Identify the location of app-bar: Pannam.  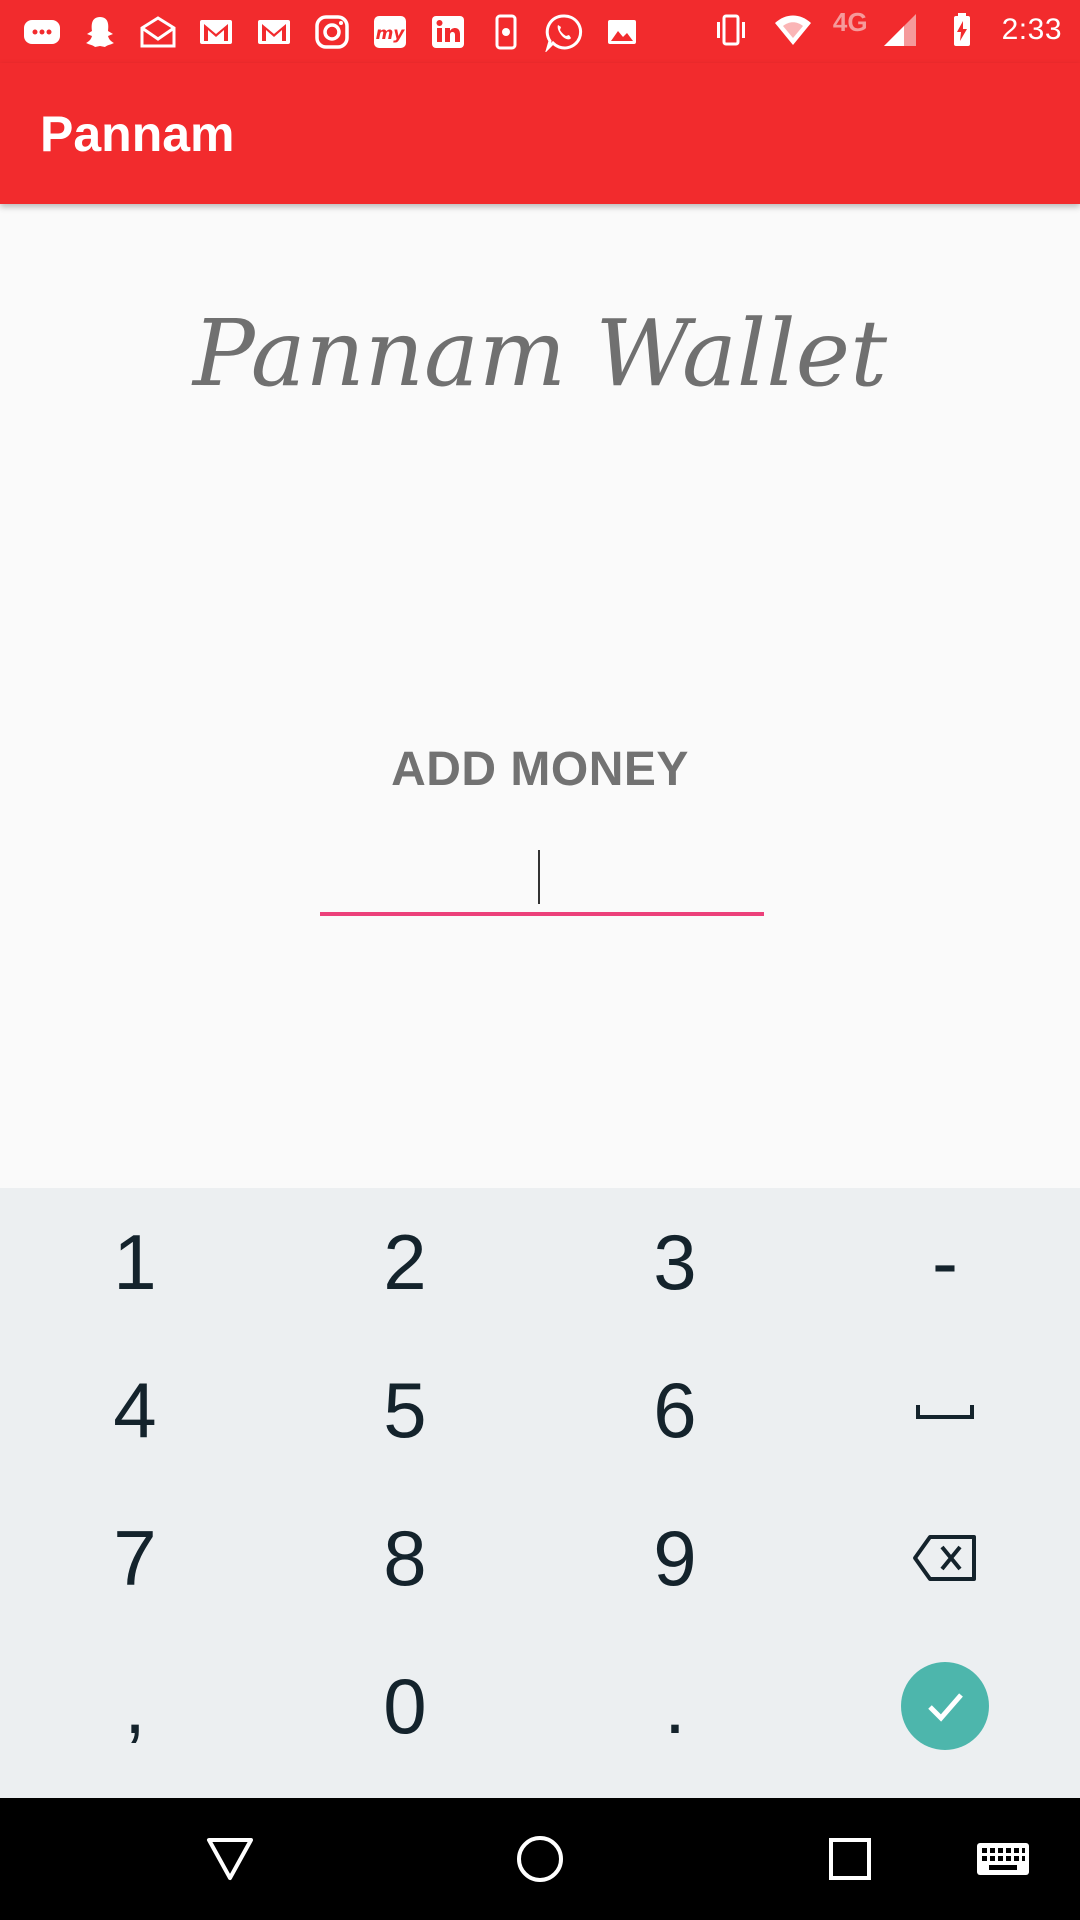
(540, 133).